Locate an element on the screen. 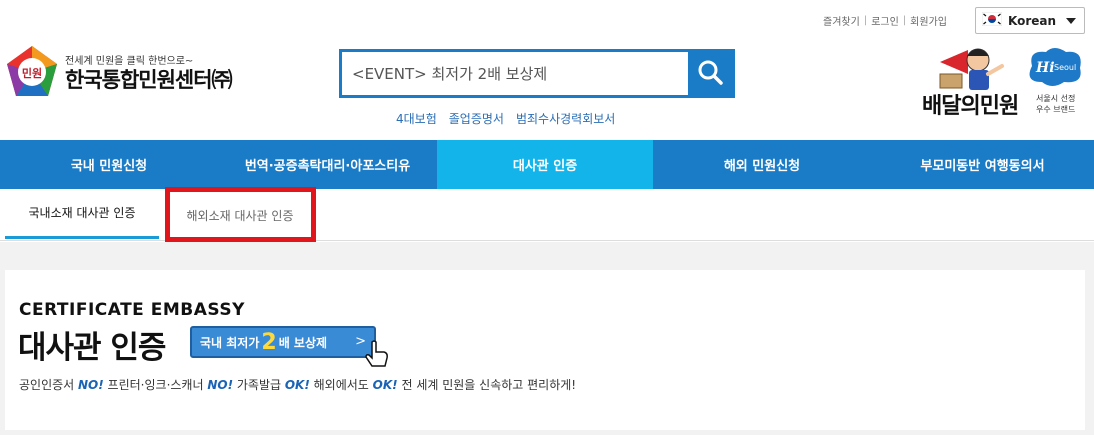  language-select: Korean is located at coordinates (1030, 20).